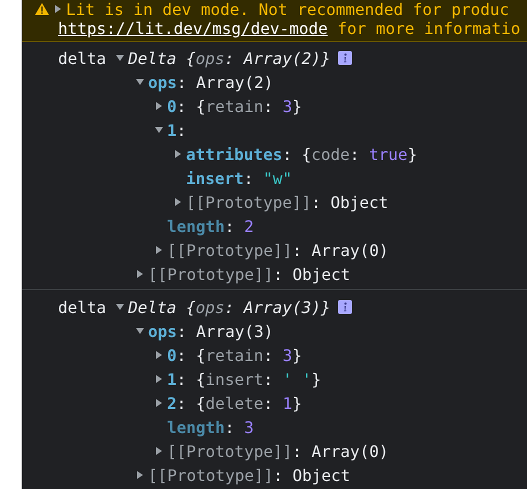 This screenshot has height=489, width=527. I want to click on property-line: attributes: {code: true}, so click(302, 154).